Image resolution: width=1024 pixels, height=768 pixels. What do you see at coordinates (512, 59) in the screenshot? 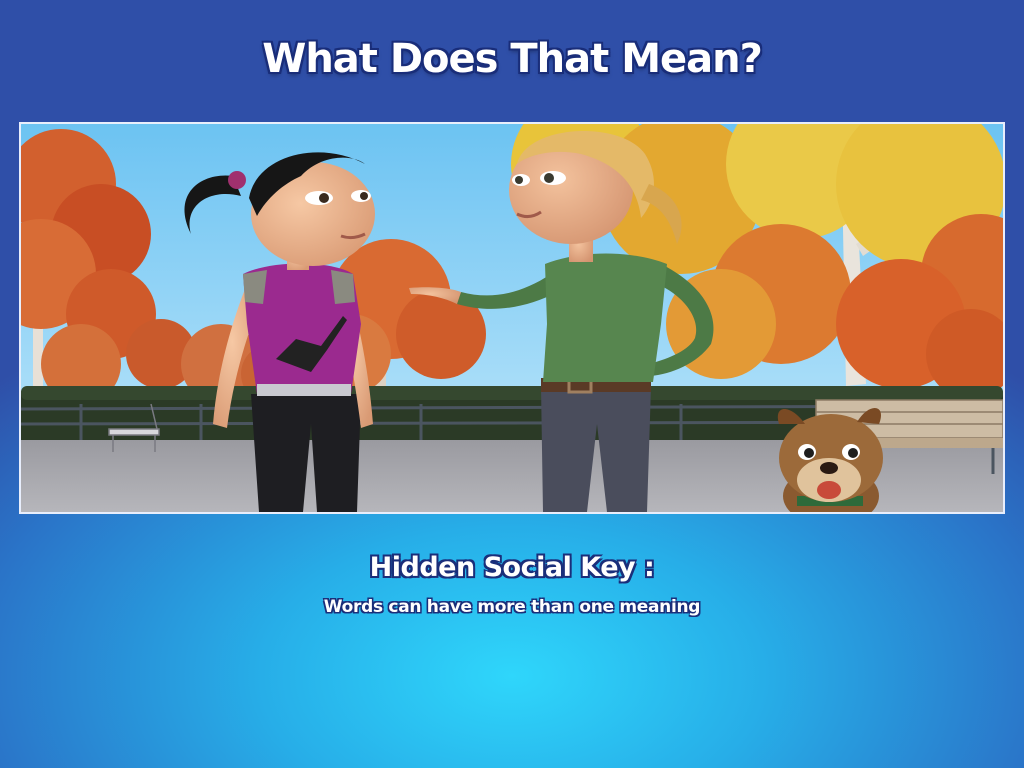
I see `page-title: What Does That Mean?` at bounding box center [512, 59].